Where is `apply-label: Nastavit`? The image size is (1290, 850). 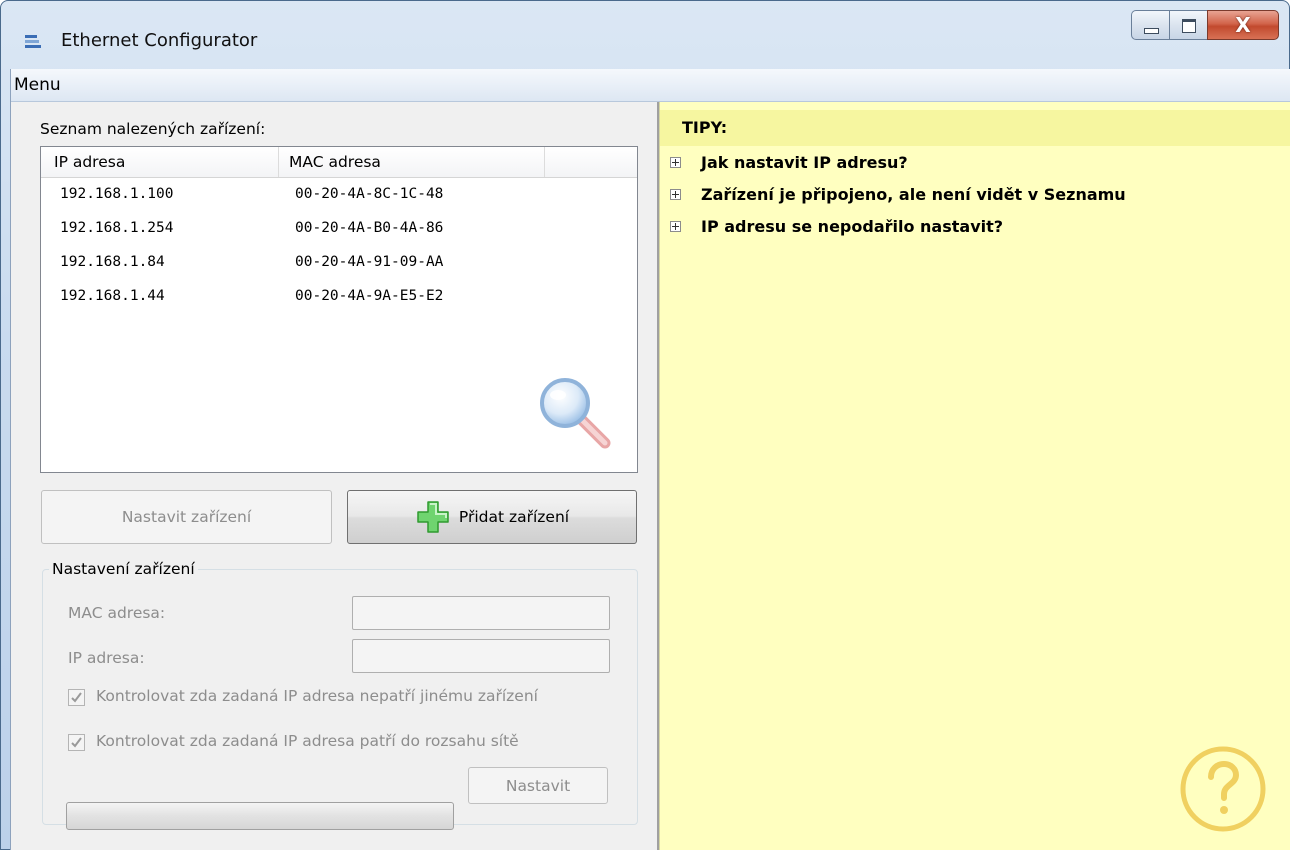
apply-label: Nastavit is located at coordinates (538, 785).